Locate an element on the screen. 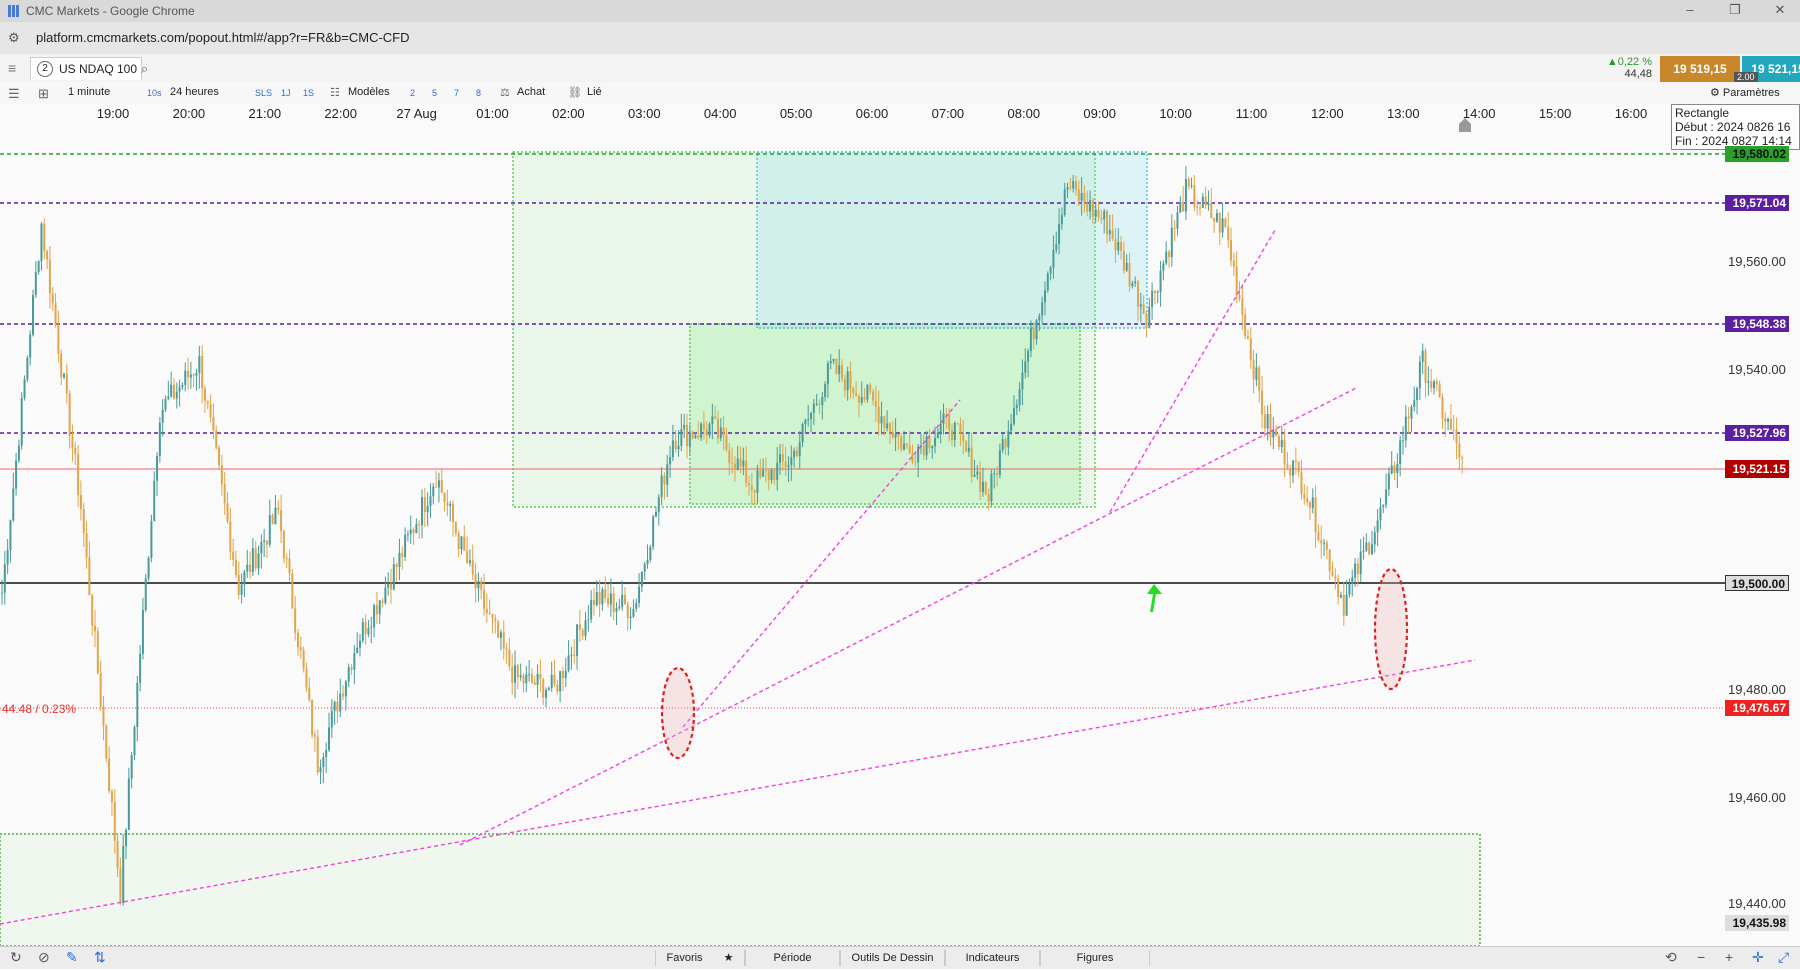 Image resolution: width=1800 pixels, height=969 pixels. y-tick: 19,460.00 is located at coordinates (1757, 797).